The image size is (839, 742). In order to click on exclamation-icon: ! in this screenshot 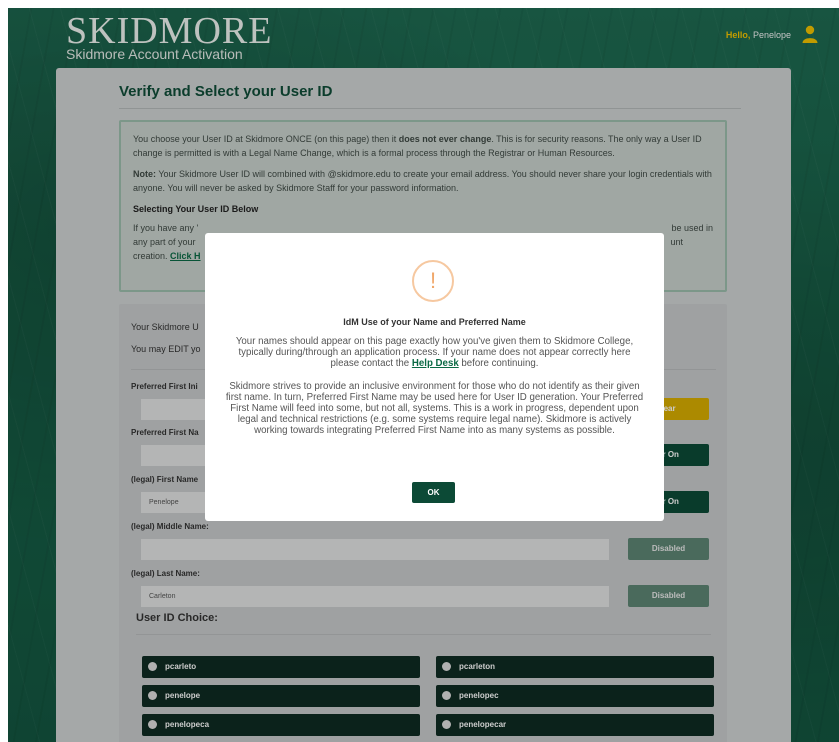, I will do `click(433, 281)`.